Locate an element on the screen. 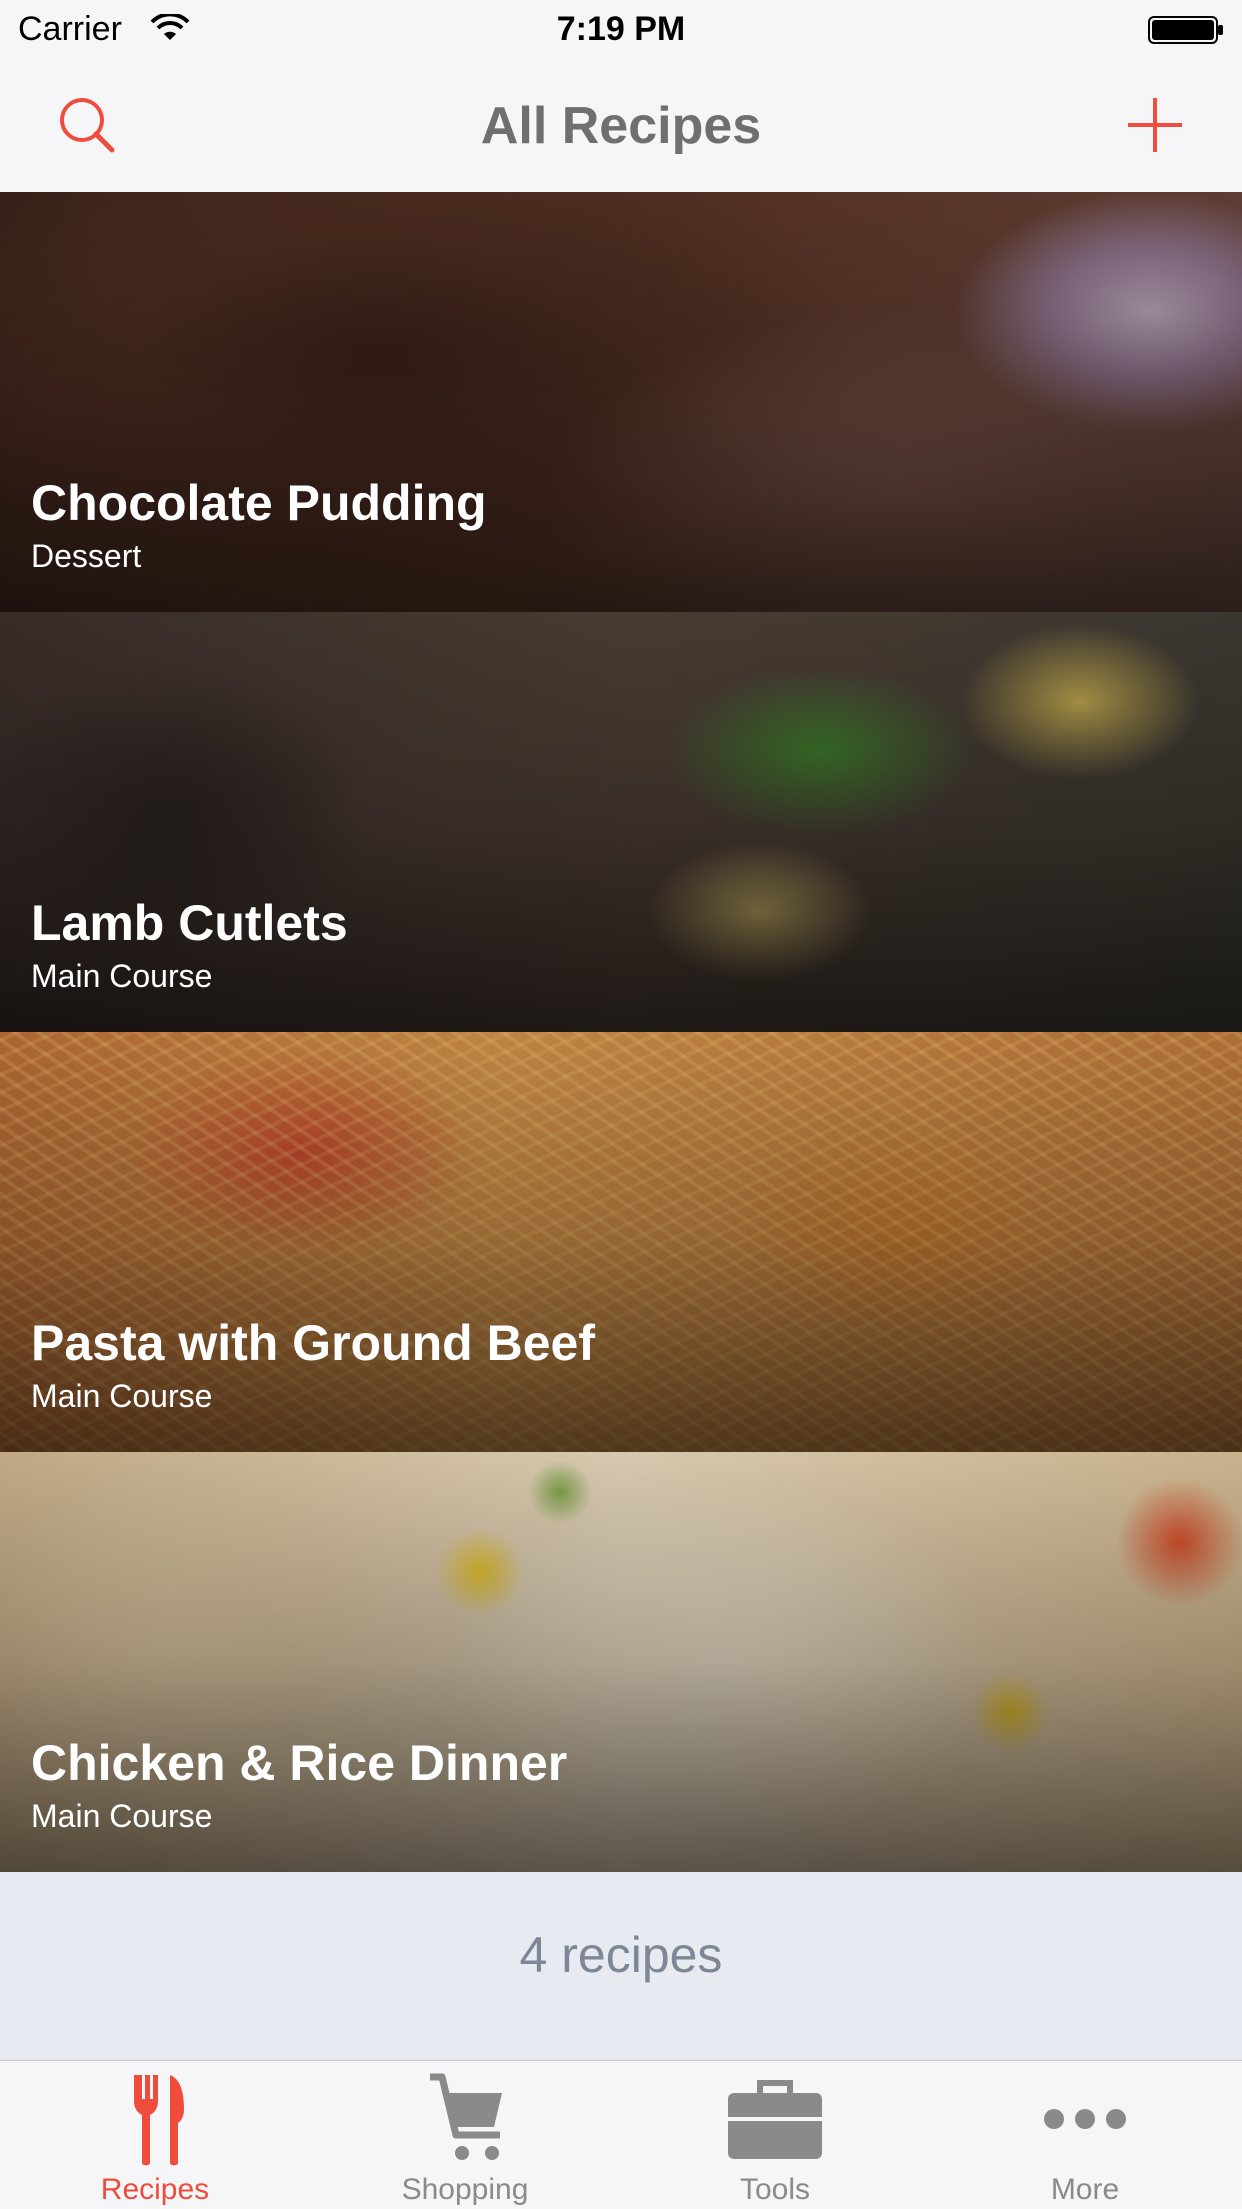 Image resolution: width=1242 pixels, height=2209 pixels. tab-label: More is located at coordinates (1085, 2189).